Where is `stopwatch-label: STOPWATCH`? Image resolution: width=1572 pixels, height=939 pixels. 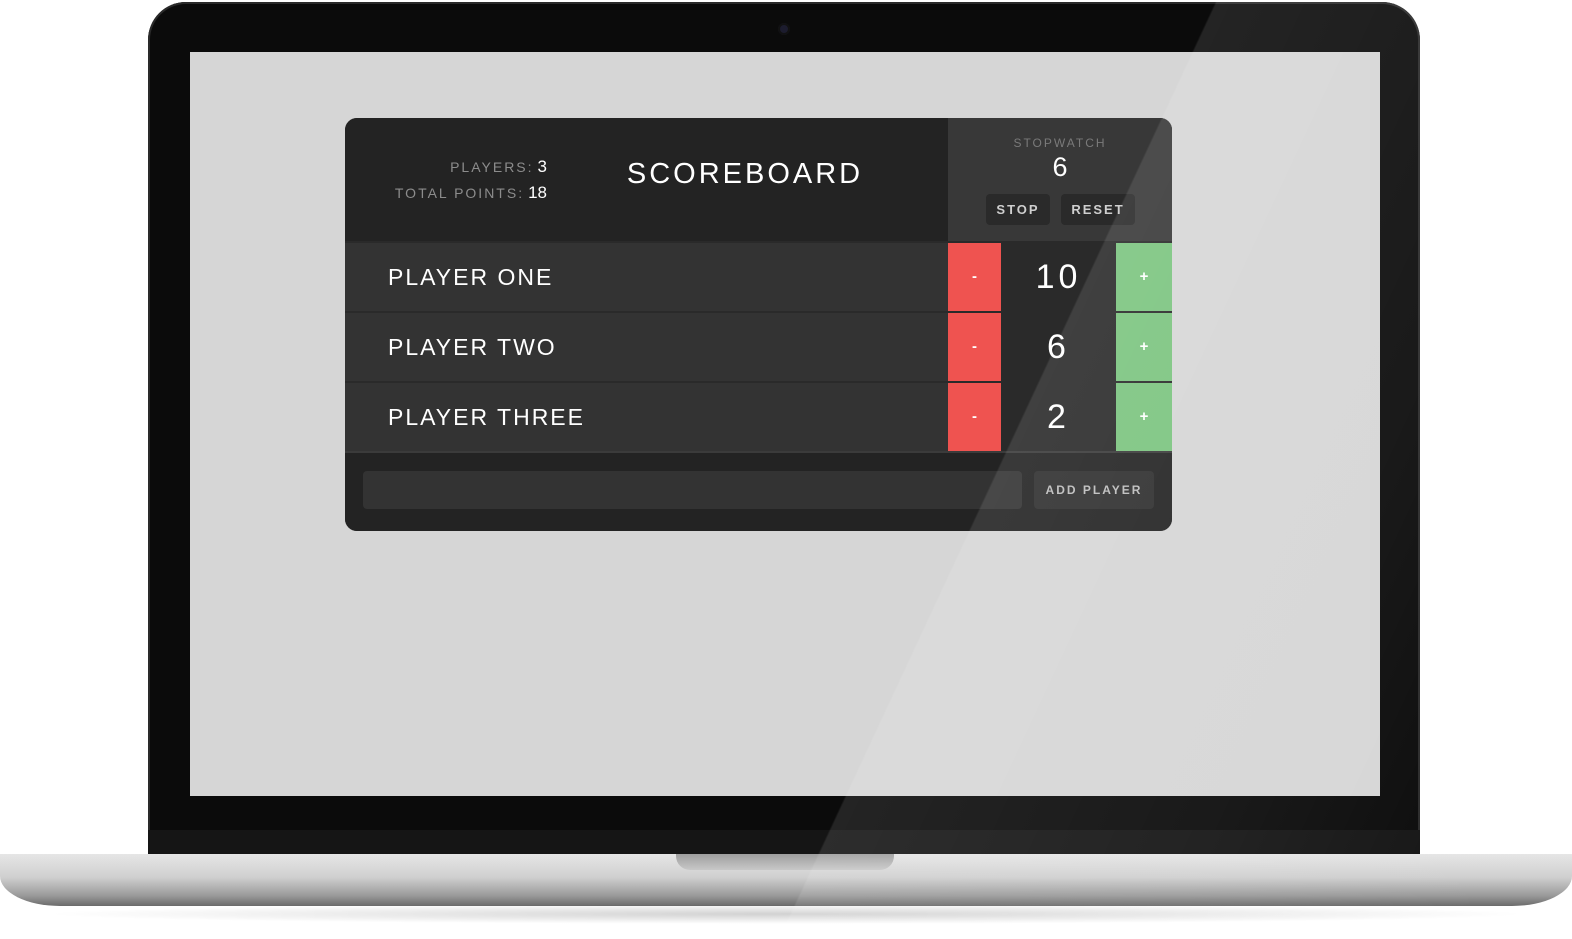
stopwatch-label: STOPWATCH is located at coordinates (1060, 143).